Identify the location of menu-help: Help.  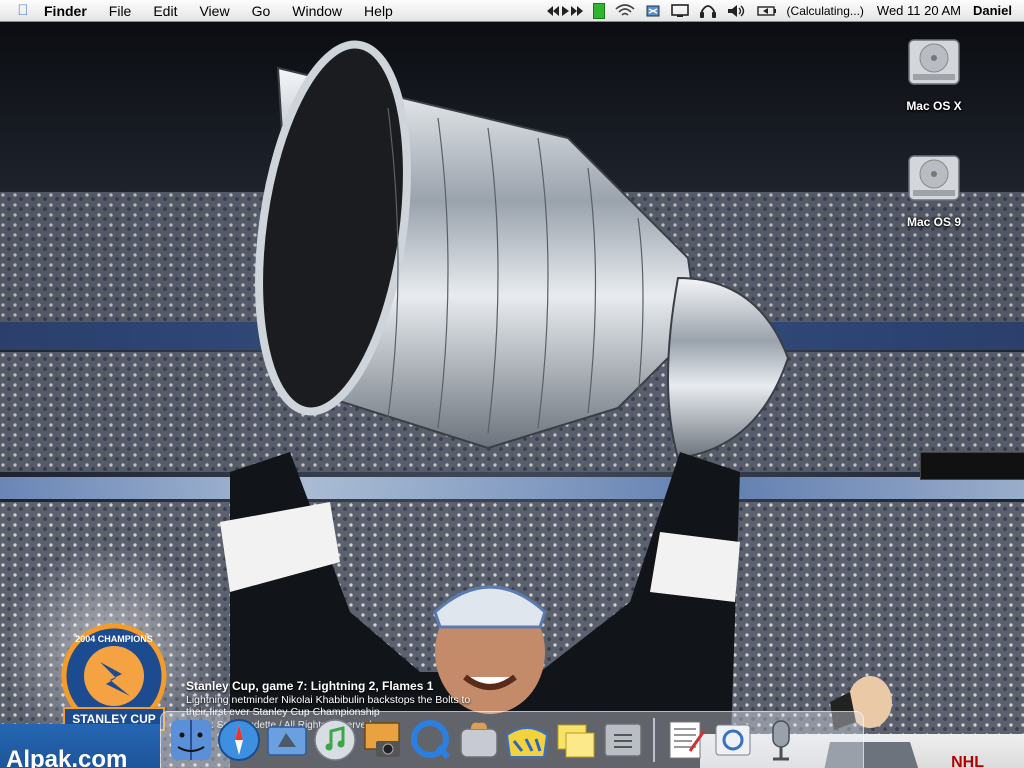
(378, 11).